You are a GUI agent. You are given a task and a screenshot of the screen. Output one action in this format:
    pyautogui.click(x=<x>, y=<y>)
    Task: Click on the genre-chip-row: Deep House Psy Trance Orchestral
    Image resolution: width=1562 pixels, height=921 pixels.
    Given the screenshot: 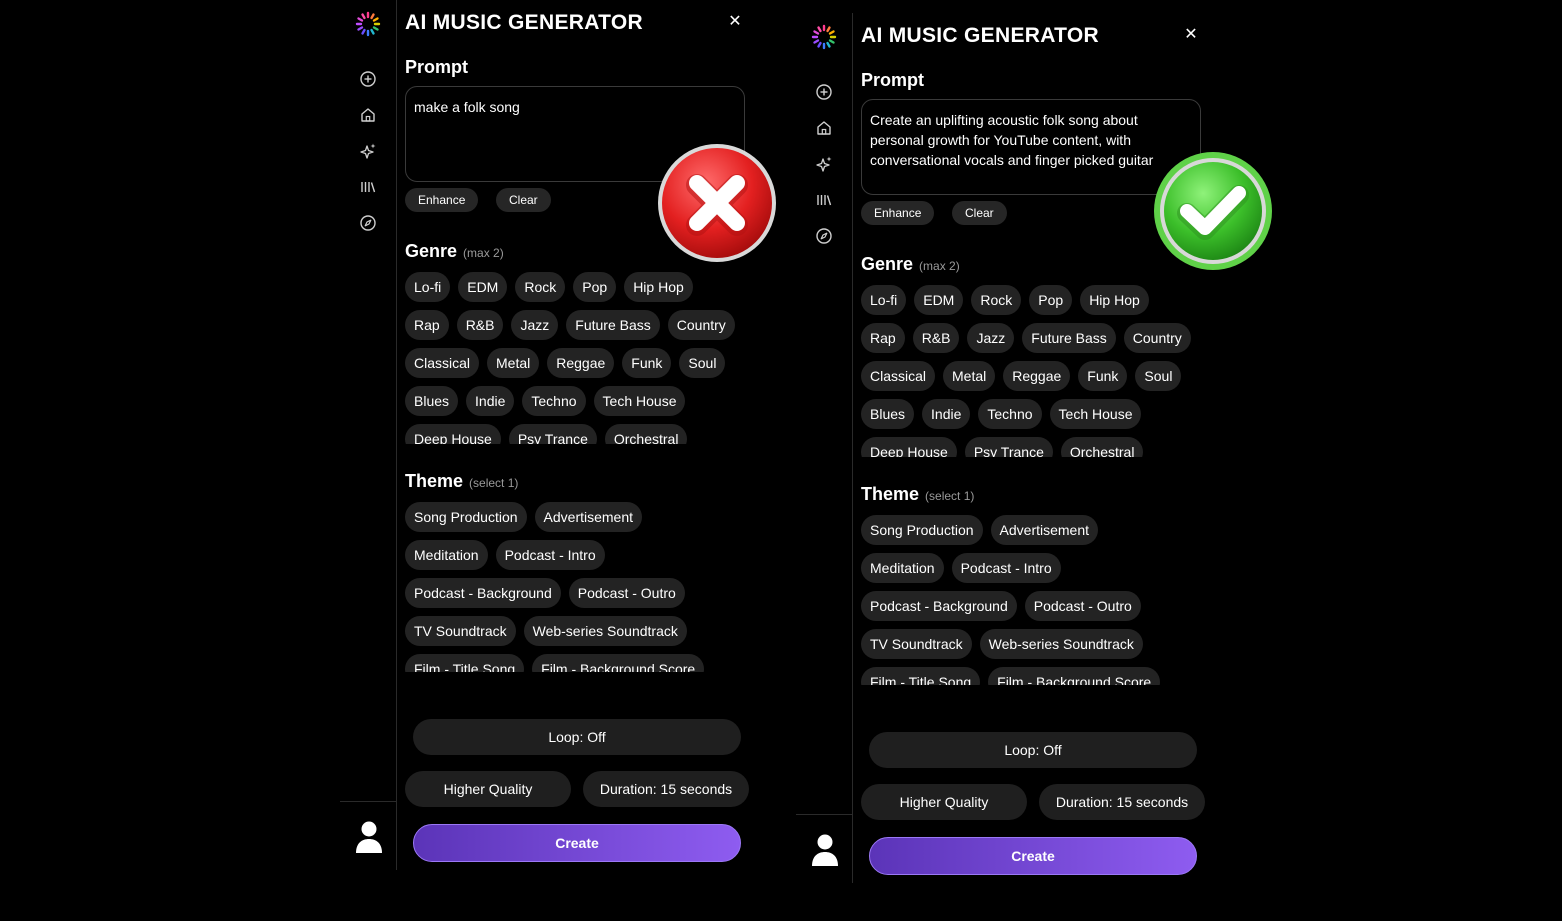 What is the action you would take?
    pyautogui.click(x=577, y=434)
    